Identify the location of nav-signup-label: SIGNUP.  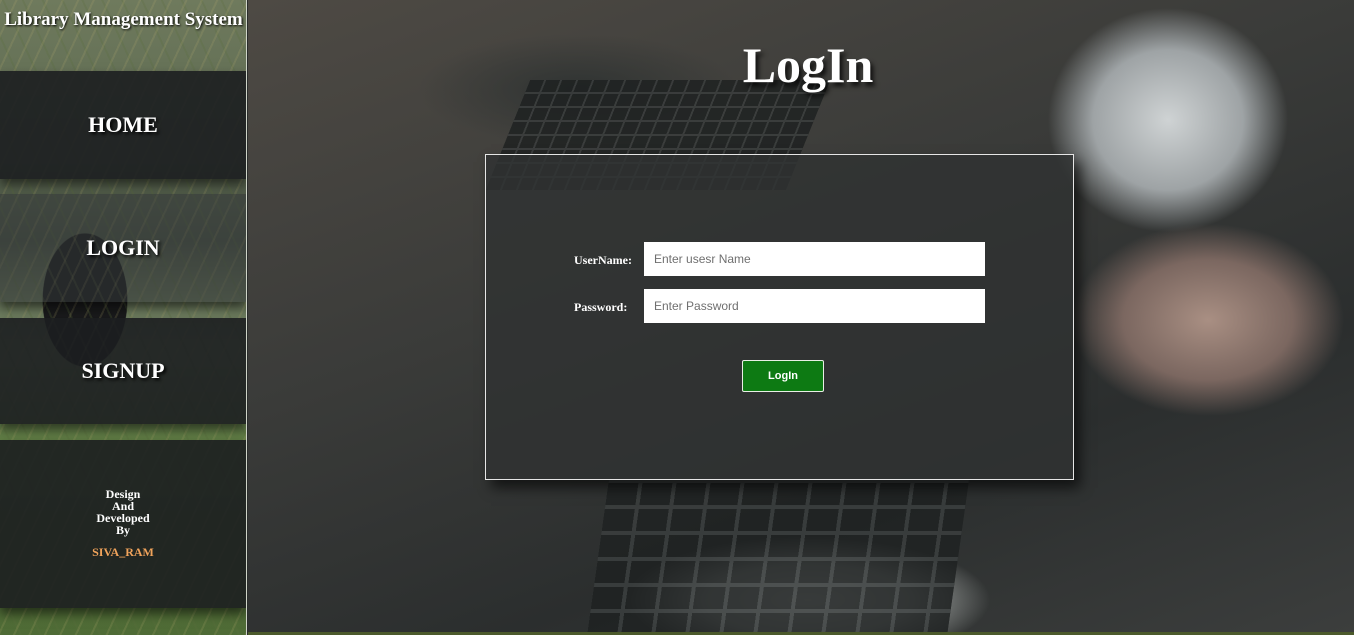
(123, 370).